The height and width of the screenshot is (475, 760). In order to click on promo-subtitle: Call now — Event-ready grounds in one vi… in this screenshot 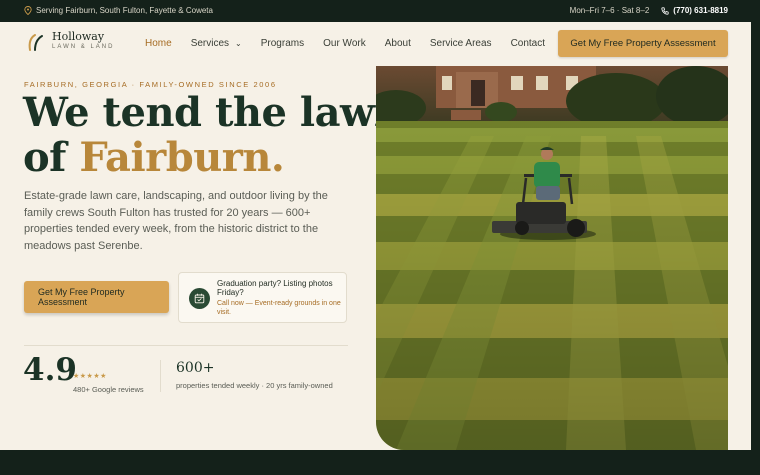, I will do `click(279, 308)`.